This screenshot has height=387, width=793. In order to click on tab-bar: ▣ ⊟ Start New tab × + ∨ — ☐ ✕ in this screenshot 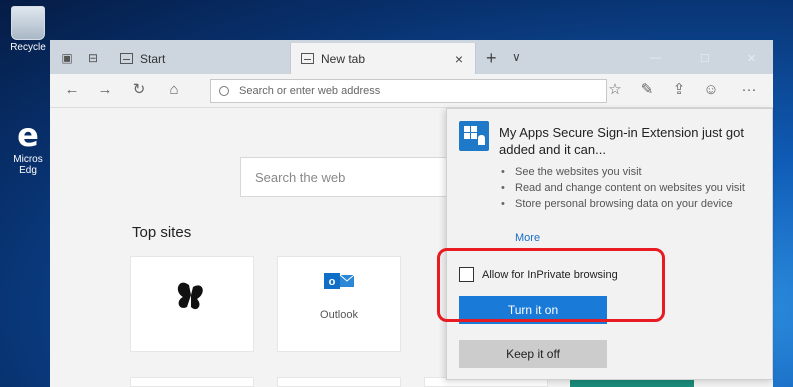, I will do `click(411, 57)`.